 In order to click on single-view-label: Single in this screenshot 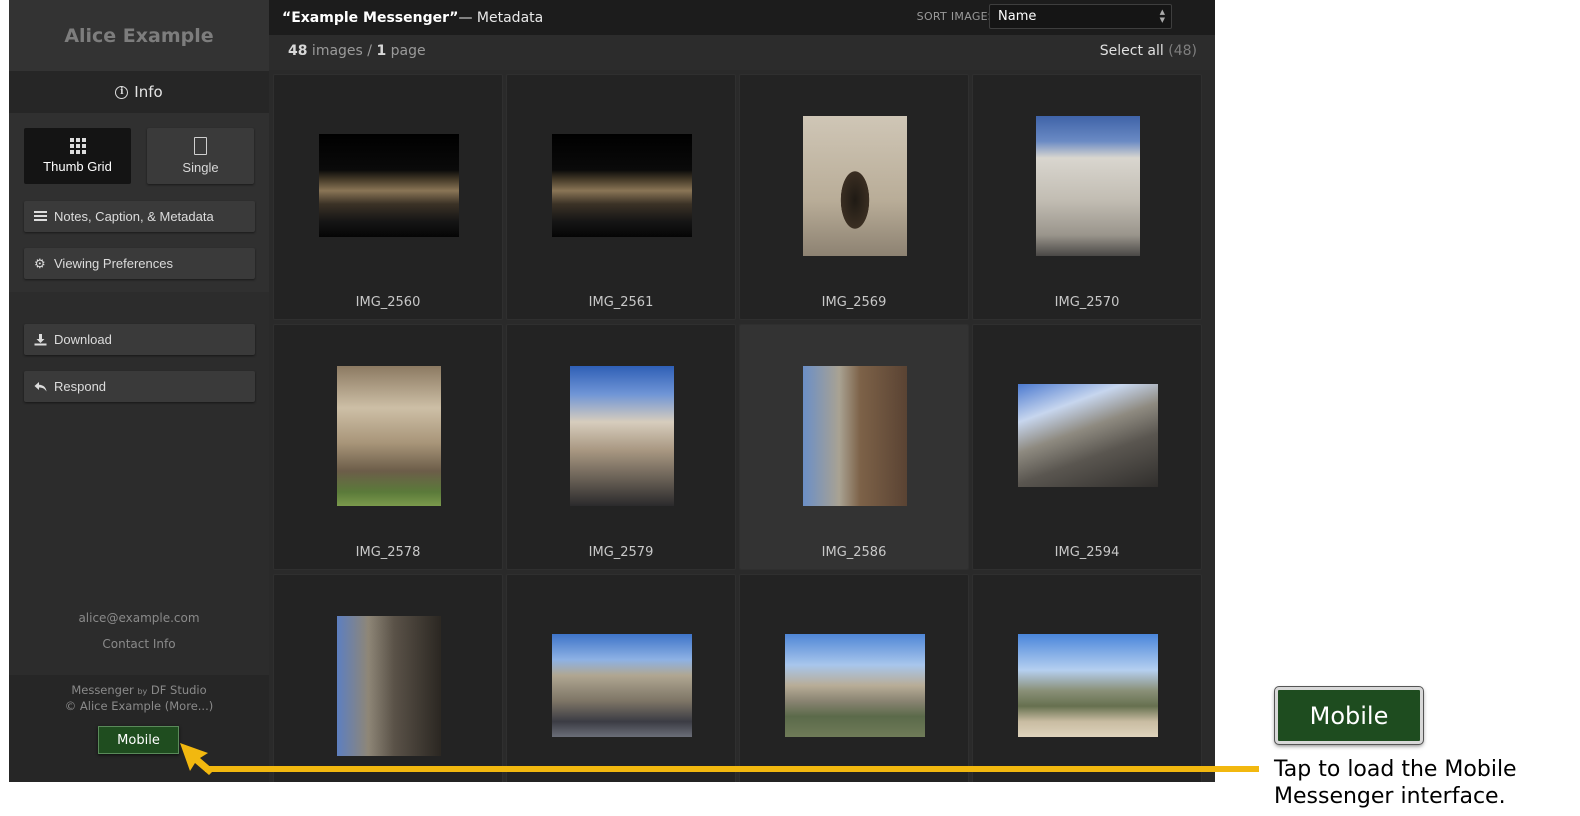, I will do `click(200, 167)`.